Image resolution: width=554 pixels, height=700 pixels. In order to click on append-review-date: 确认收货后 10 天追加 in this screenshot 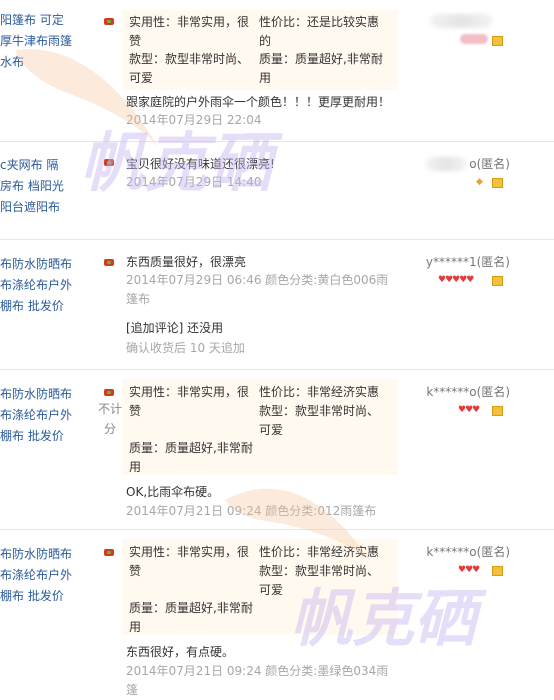, I will do `click(185, 348)`.